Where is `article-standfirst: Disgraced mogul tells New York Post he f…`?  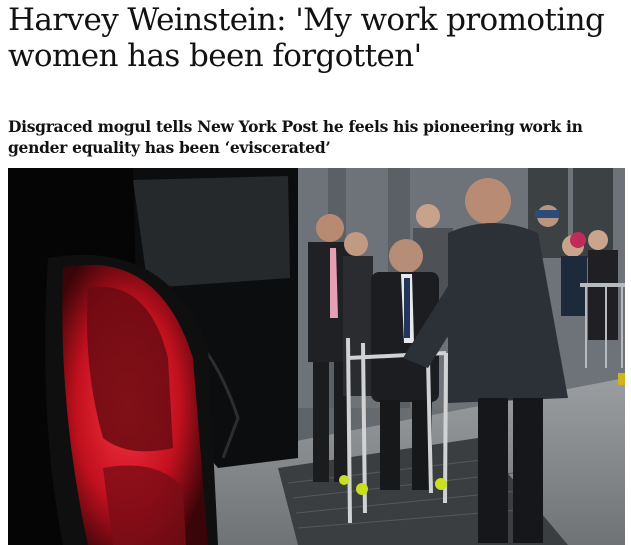 article-standfirst: Disgraced mogul tells New York Post he f… is located at coordinates (295, 137).